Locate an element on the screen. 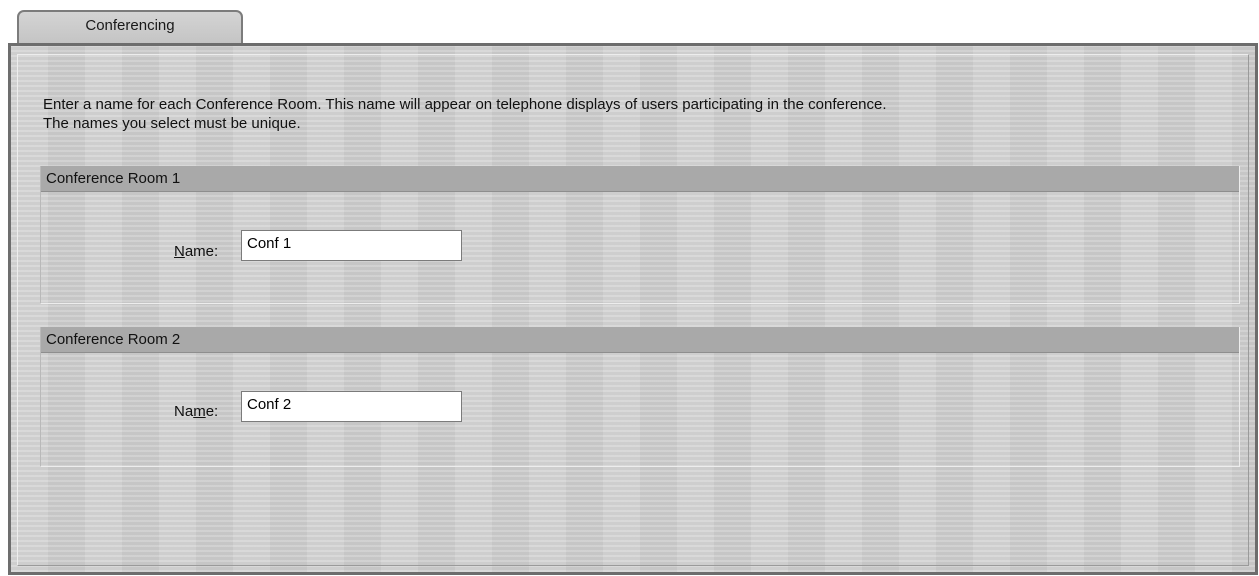  conference-room-1-name-label: Name: is located at coordinates (196, 251).